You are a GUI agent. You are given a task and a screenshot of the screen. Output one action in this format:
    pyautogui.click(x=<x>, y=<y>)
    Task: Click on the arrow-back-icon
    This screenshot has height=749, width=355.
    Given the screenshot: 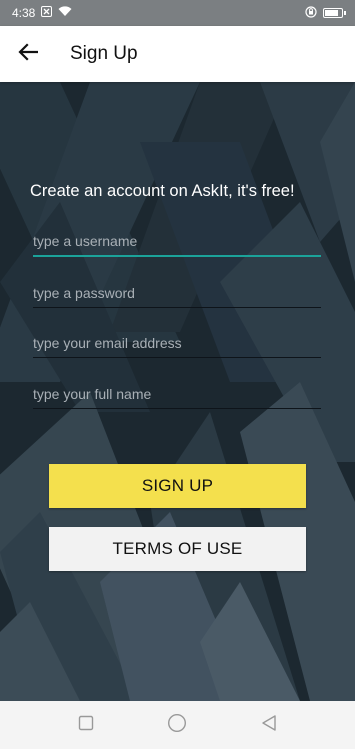 What is the action you would take?
    pyautogui.click(x=28, y=54)
    